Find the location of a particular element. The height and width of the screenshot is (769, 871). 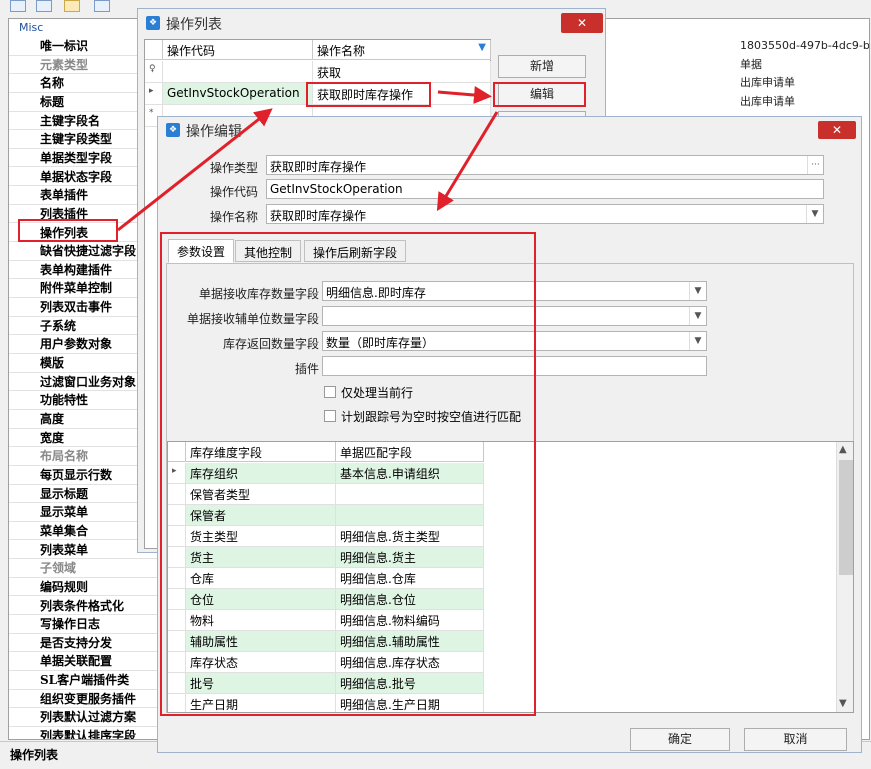

arrow-edit-to-dialog is located at coordinates (467, 161).